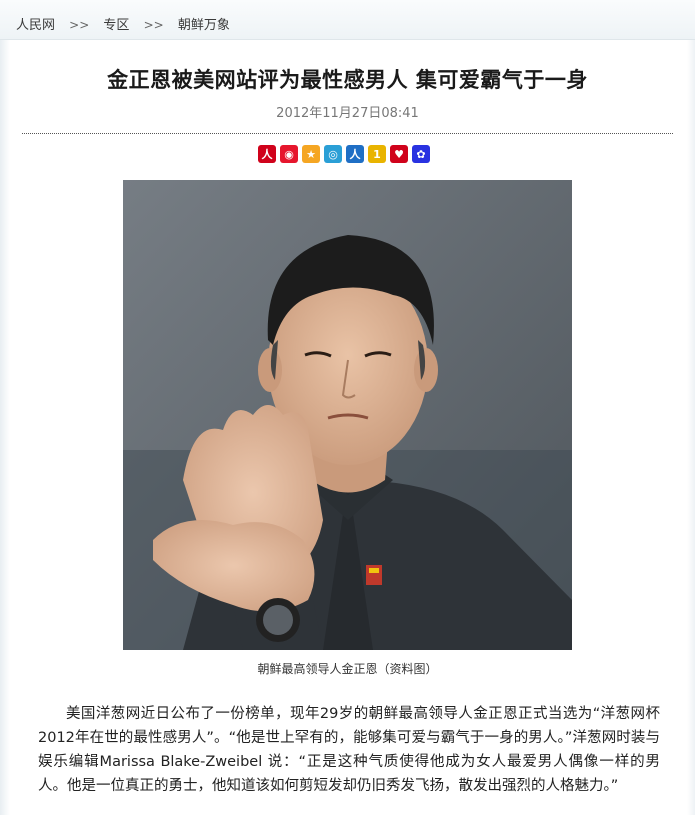 This screenshot has height=815, width=695. Describe the element at coordinates (377, 154) in the screenshot. I see `kaixin-icon: 1` at that location.